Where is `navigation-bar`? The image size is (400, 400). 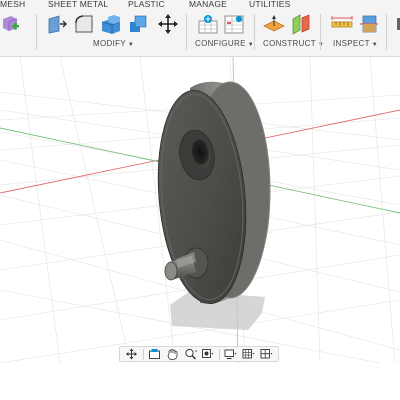
navigation-bar is located at coordinates (199, 354).